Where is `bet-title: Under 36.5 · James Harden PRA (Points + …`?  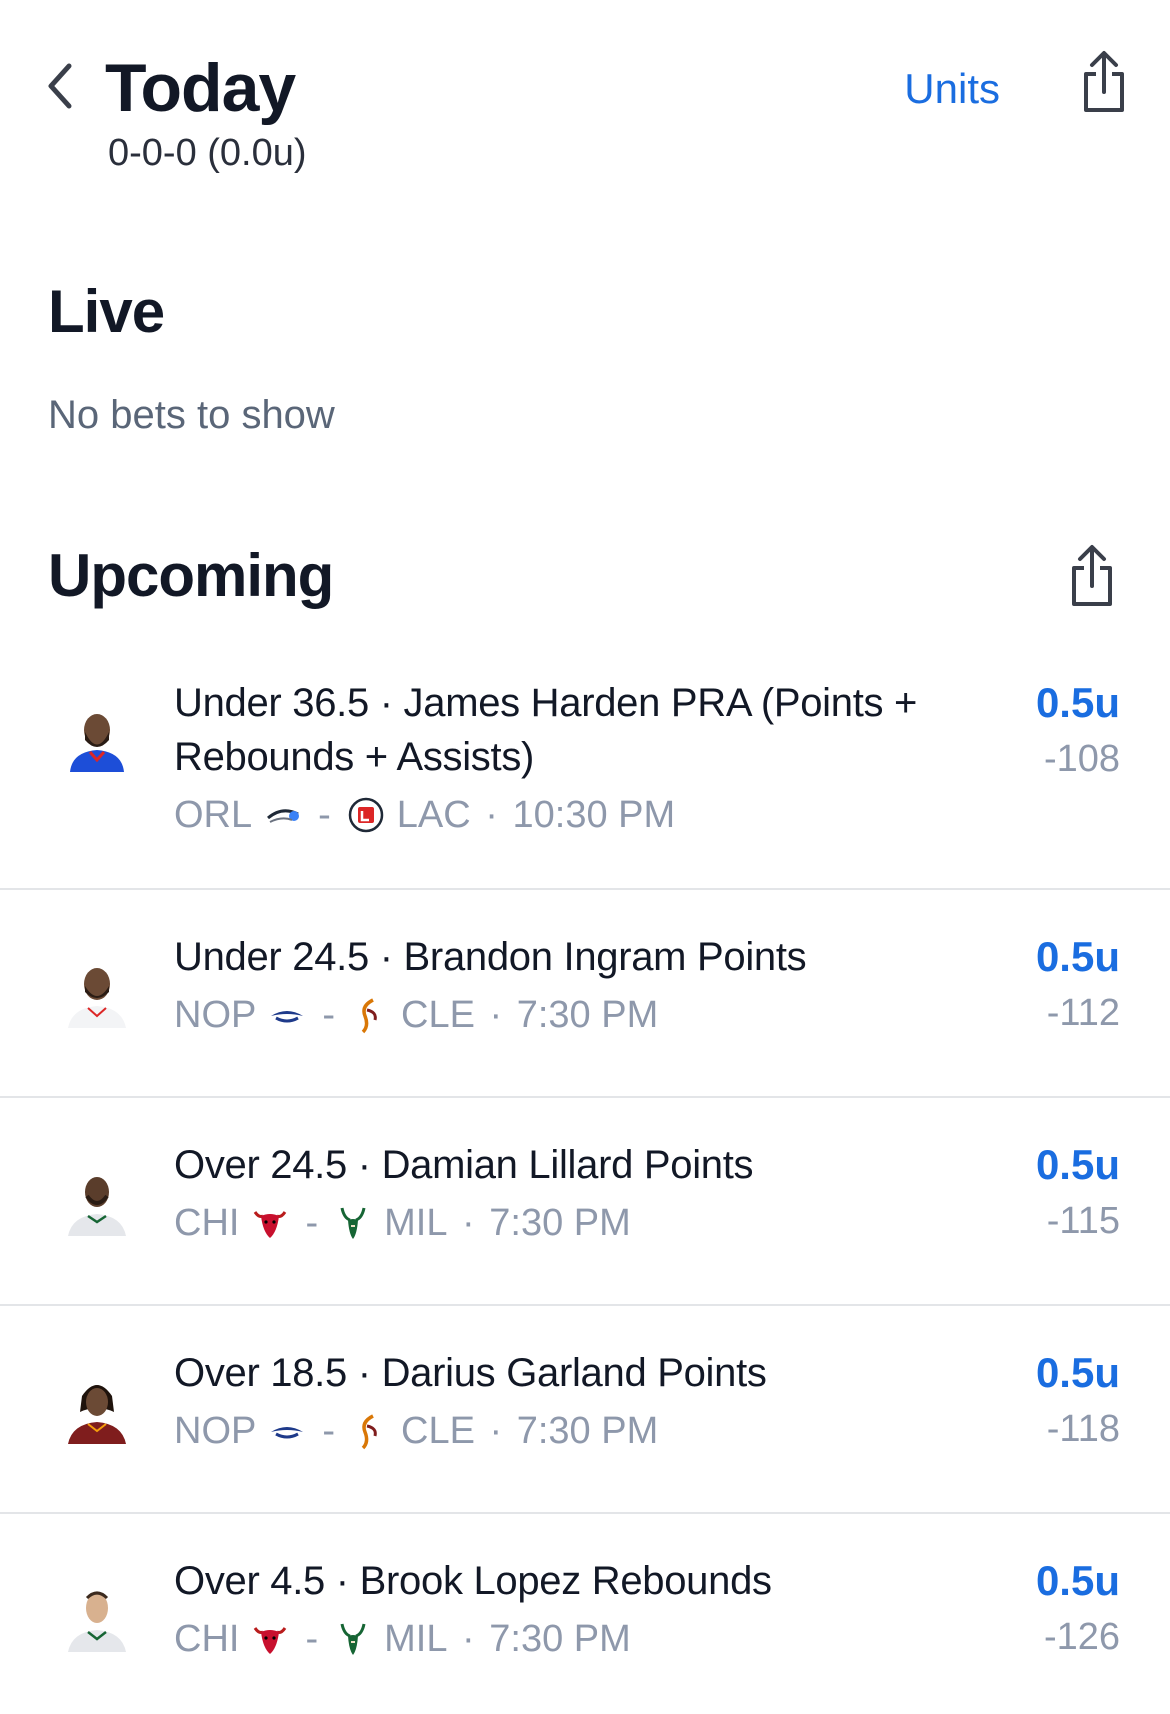 bet-title: Under 36.5 · James Harden PRA (Points + … is located at coordinates (546, 730).